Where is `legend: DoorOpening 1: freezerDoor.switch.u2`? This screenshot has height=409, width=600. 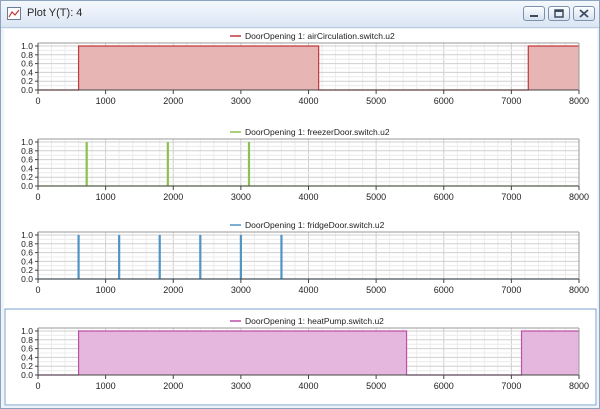
legend: DoorOpening 1: freezerDoor.switch.u2 is located at coordinates (310, 132).